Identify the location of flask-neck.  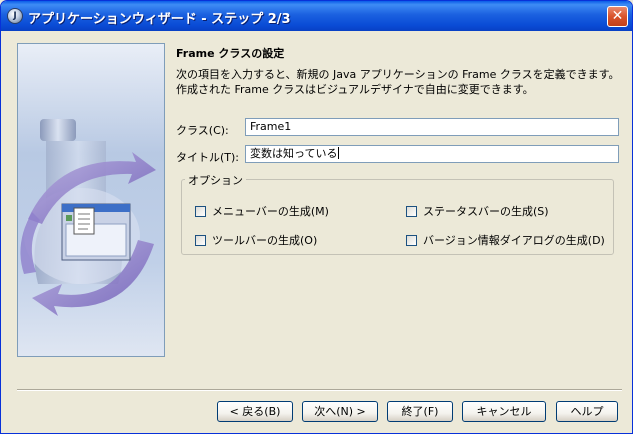
(58, 130).